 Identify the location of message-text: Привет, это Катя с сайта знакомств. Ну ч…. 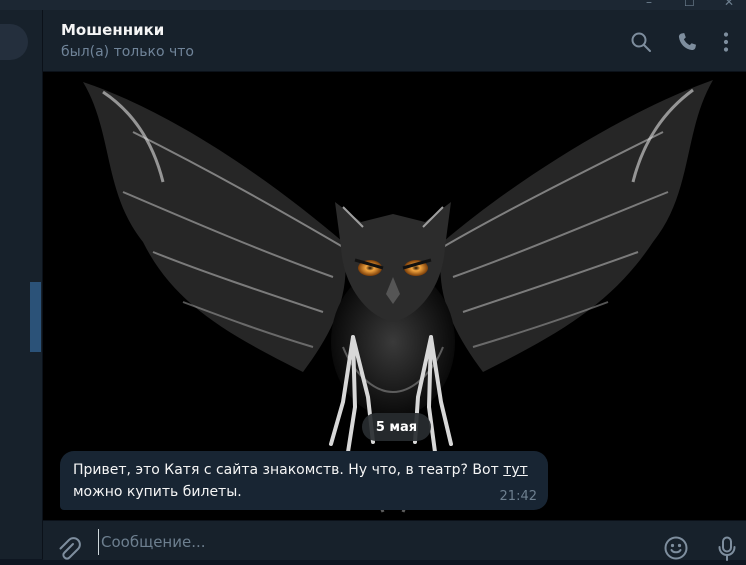
(308, 481).